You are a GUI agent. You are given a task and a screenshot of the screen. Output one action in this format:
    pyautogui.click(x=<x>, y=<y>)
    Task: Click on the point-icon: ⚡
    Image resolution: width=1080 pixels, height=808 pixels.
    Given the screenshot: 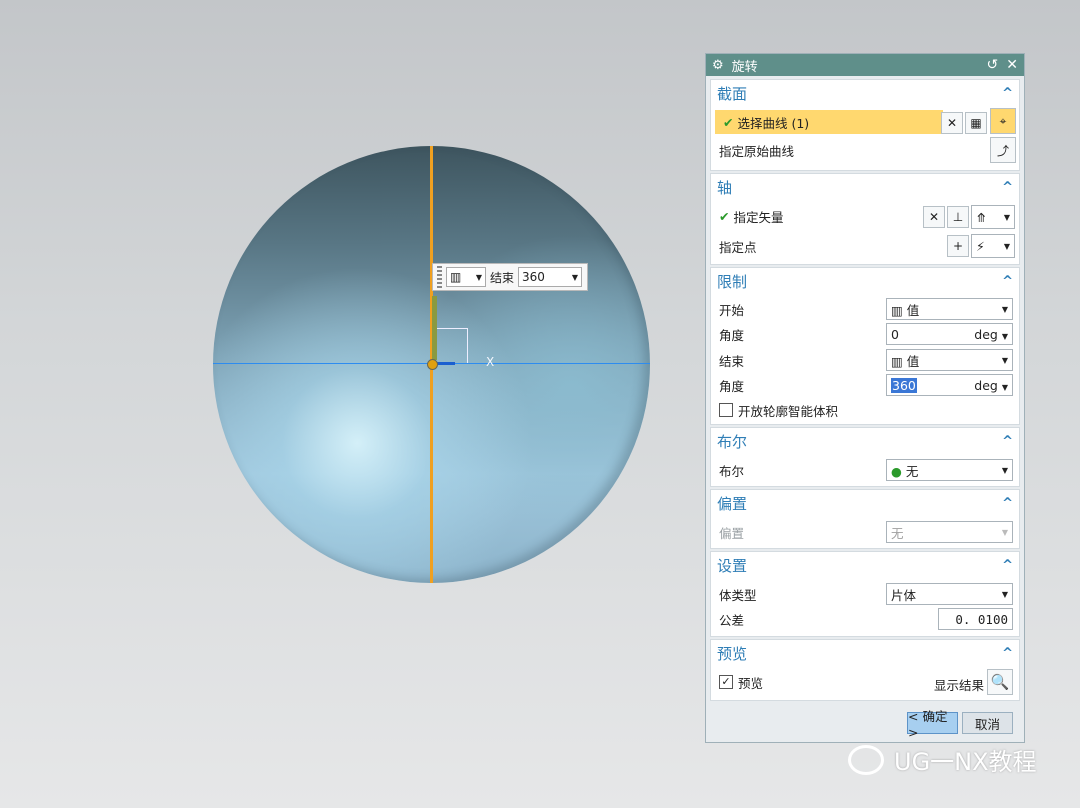 What is the action you would take?
    pyautogui.click(x=980, y=246)
    